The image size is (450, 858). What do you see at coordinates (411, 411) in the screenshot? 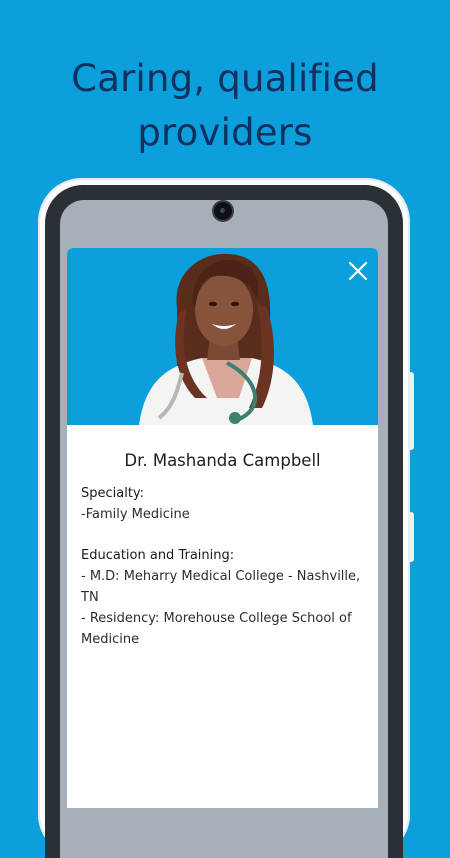
I see `phone-volume-button` at bounding box center [411, 411].